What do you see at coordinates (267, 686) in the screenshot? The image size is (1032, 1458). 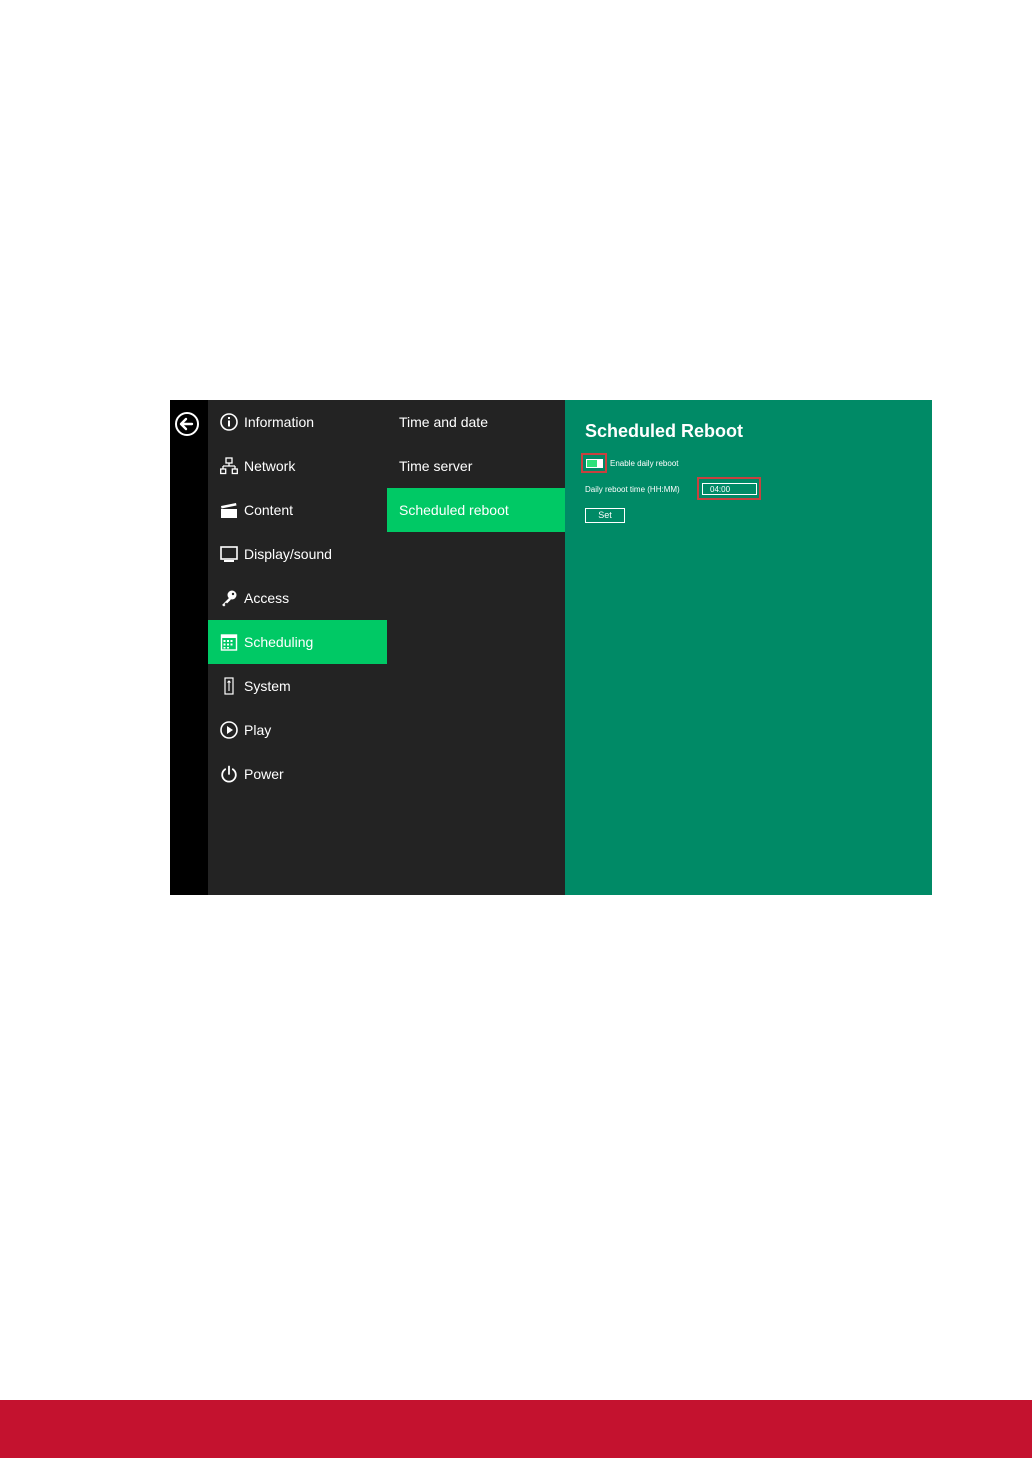 I see `menu-item-label: System` at bounding box center [267, 686].